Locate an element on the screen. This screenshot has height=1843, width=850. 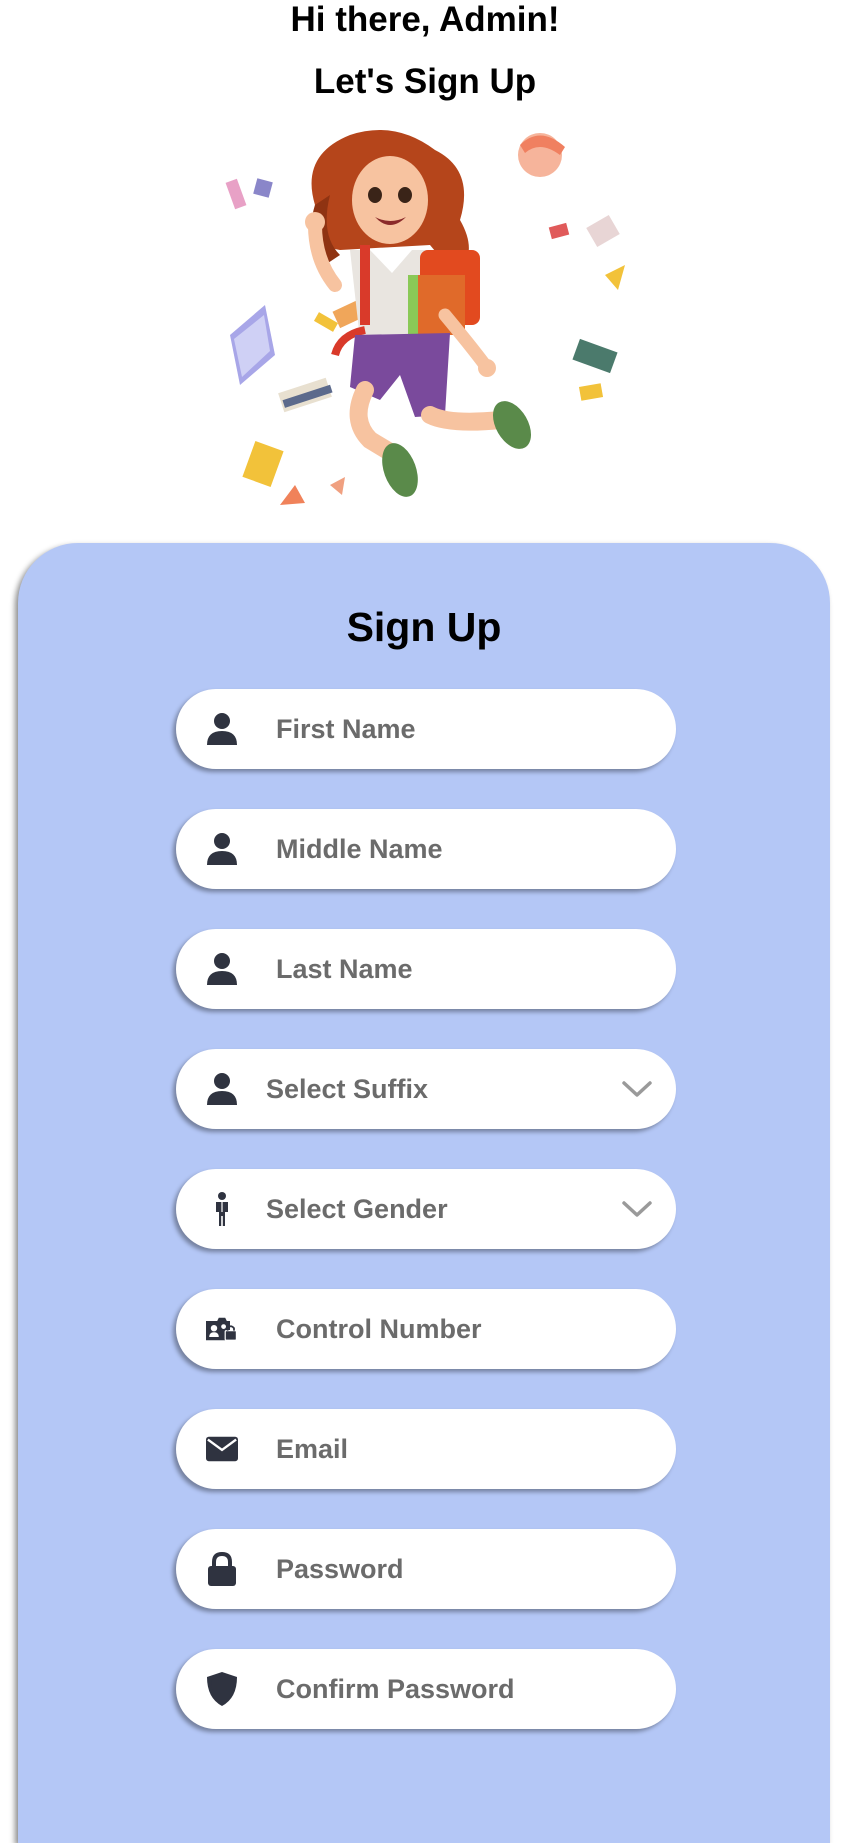
first-name-input is located at coordinates (461, 729).